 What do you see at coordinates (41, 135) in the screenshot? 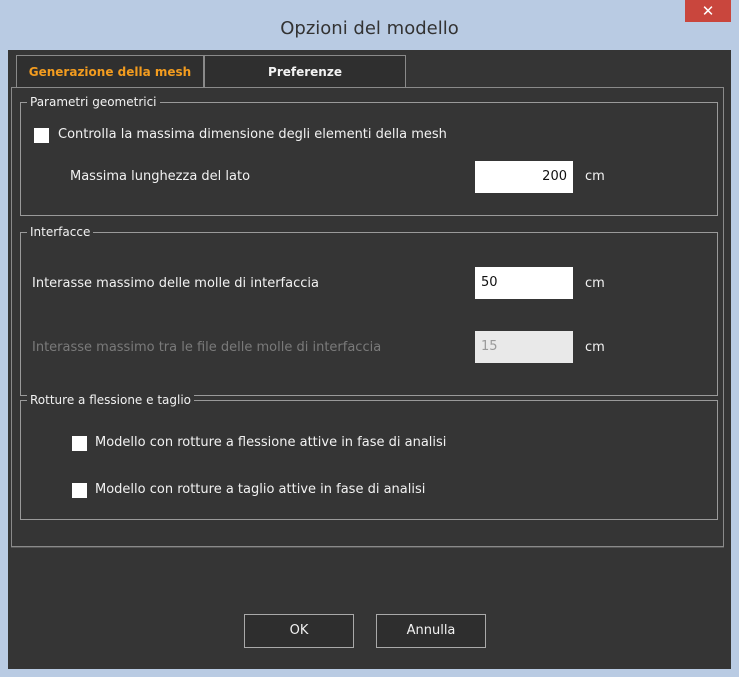
I see `limit-mesh-size-checkbox` at bounding box center [41, 135].